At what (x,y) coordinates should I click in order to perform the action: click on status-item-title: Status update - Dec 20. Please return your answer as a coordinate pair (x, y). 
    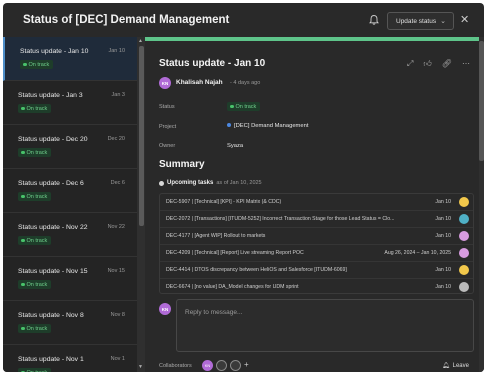
    Looking at the image, I should click on (53, 139).